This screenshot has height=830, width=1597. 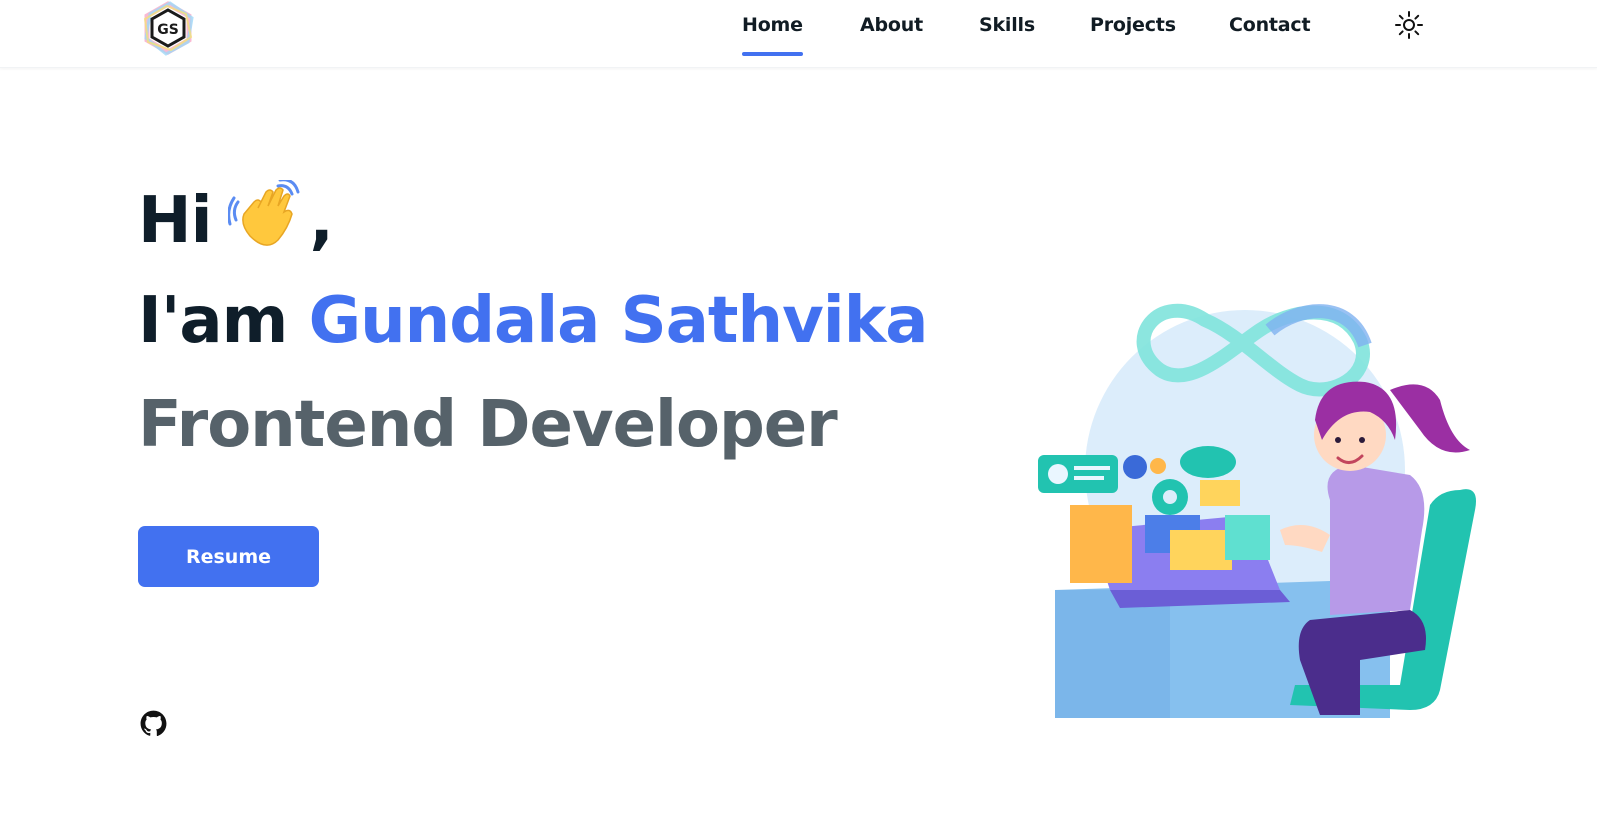 I want to click on greeting-comma: ,, so click(x=321, y=221).